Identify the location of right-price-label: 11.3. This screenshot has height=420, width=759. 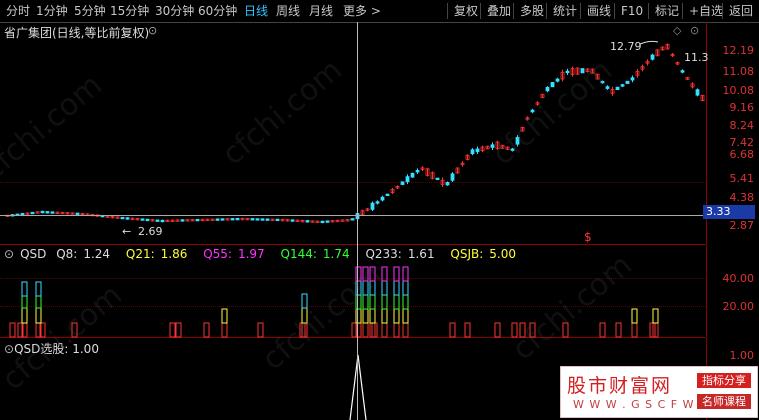
(696, 57).